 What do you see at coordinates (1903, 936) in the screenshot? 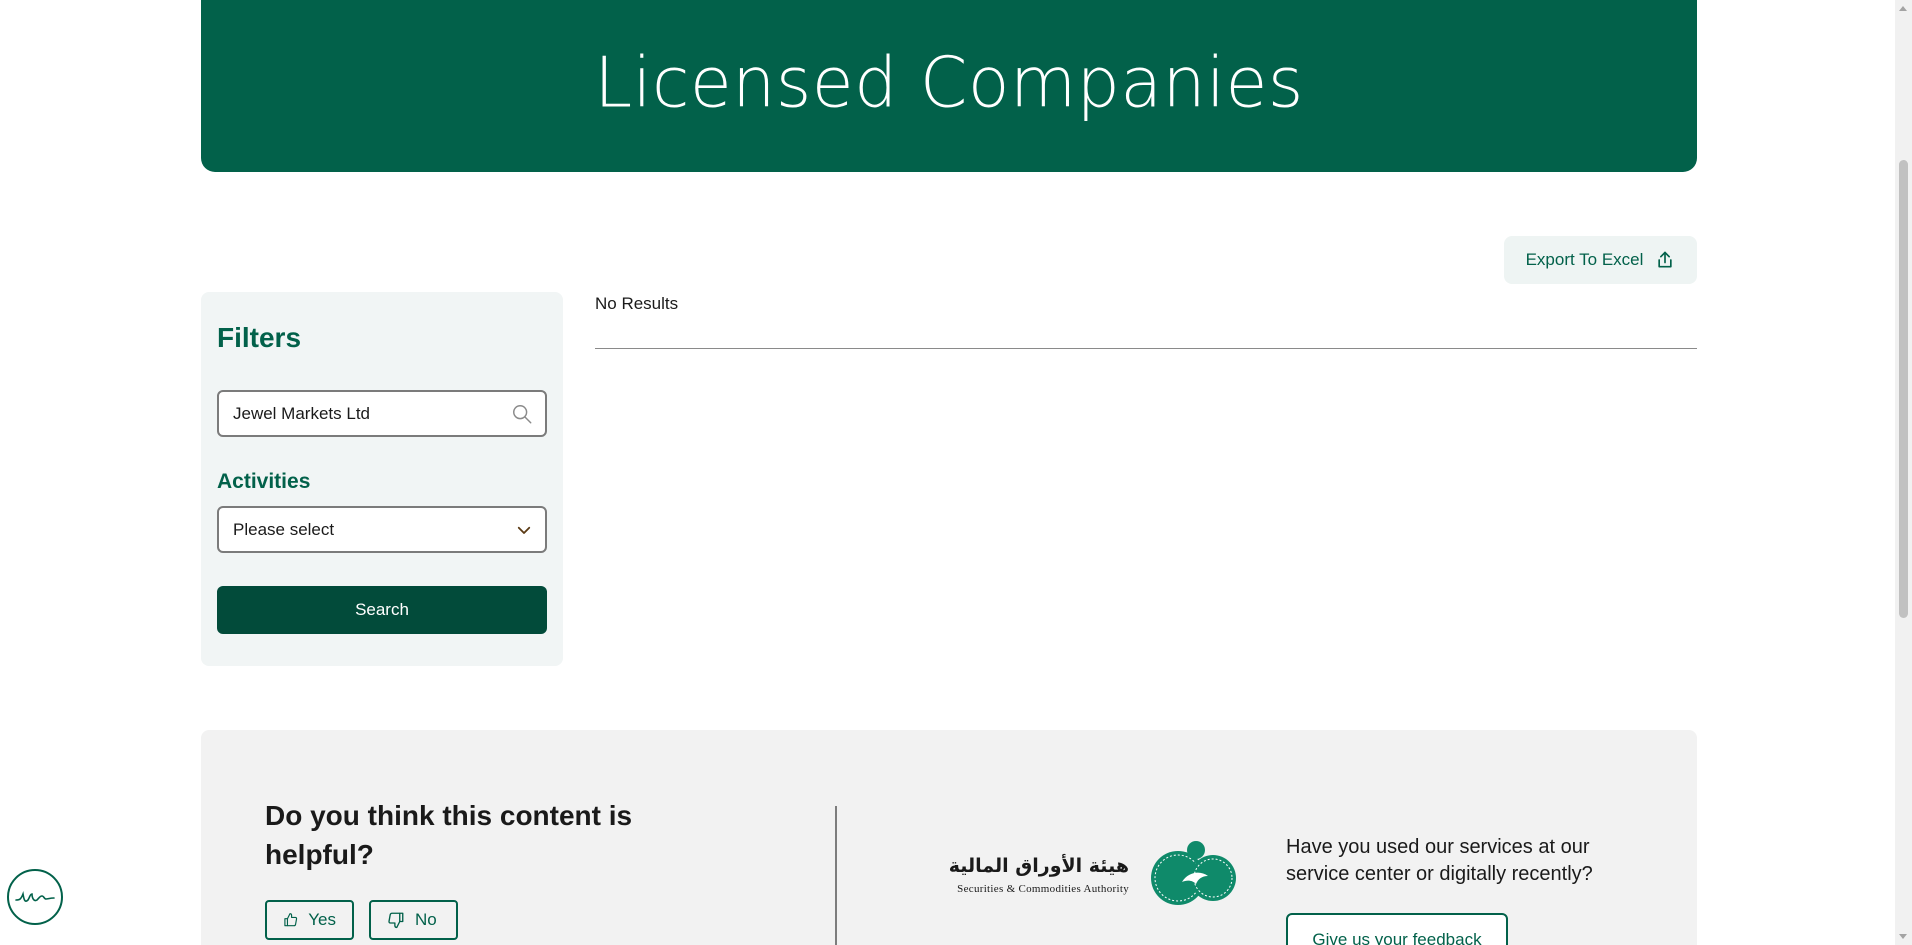
I see `scroll-down-arrow-icon` at bounding box center [1903, 936].